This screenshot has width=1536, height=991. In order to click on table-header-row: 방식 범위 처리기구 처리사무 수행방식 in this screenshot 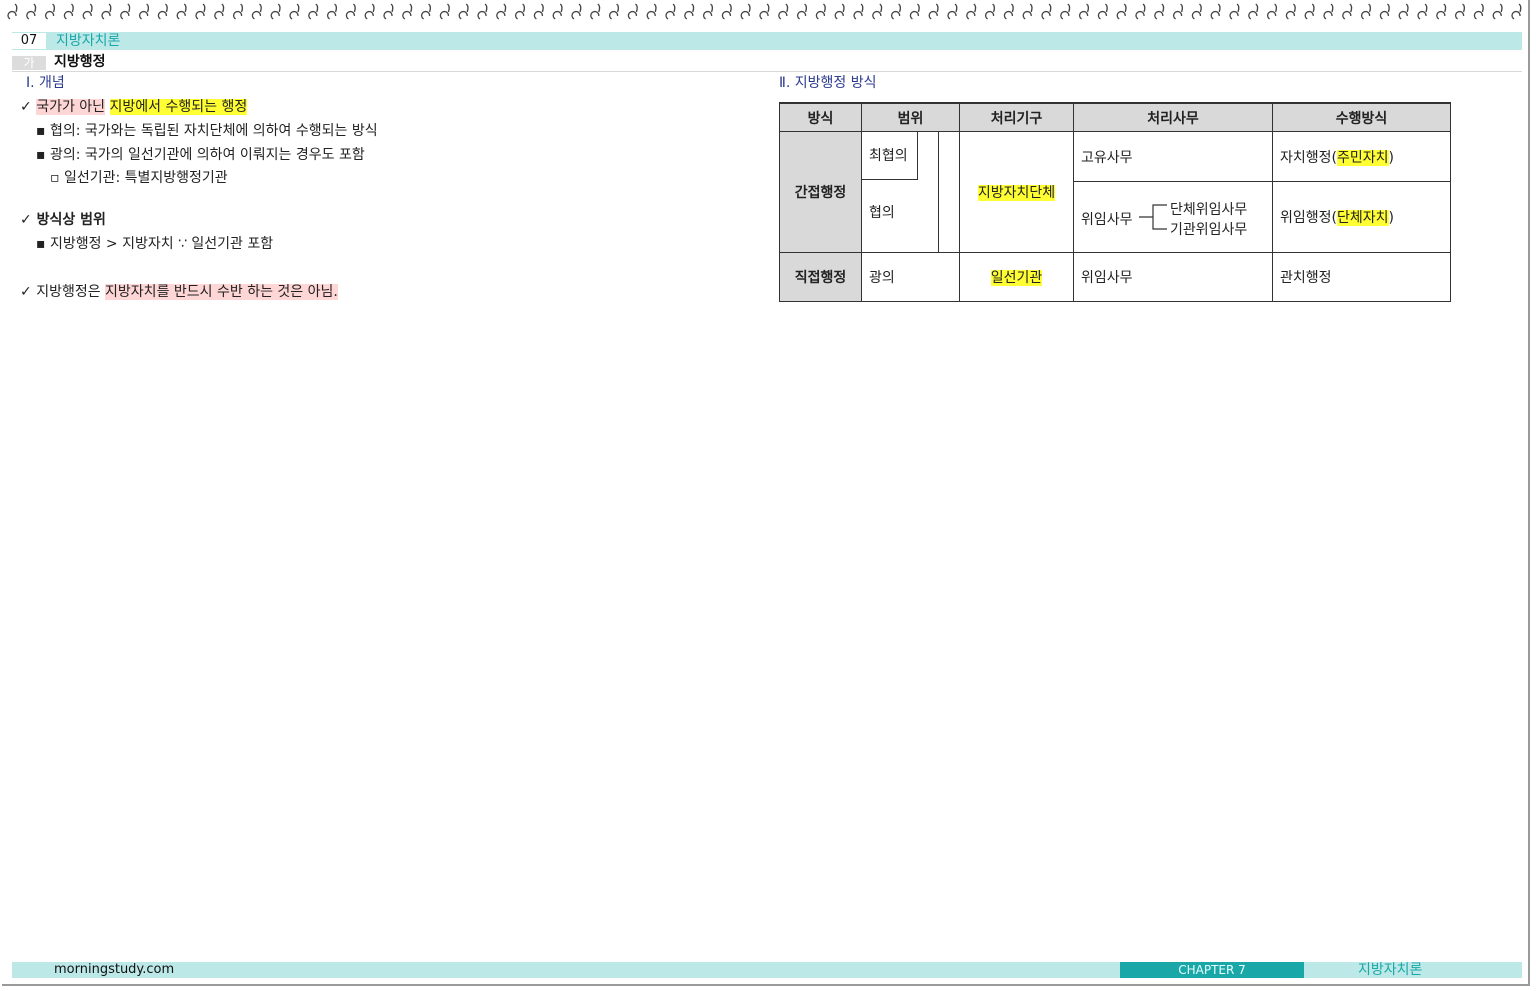, I will do `click(1115, 117)`.